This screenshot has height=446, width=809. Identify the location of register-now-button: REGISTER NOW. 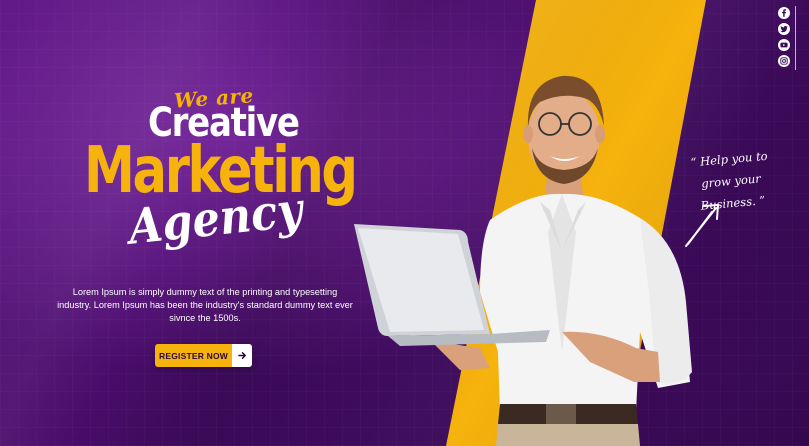
(203, 355).